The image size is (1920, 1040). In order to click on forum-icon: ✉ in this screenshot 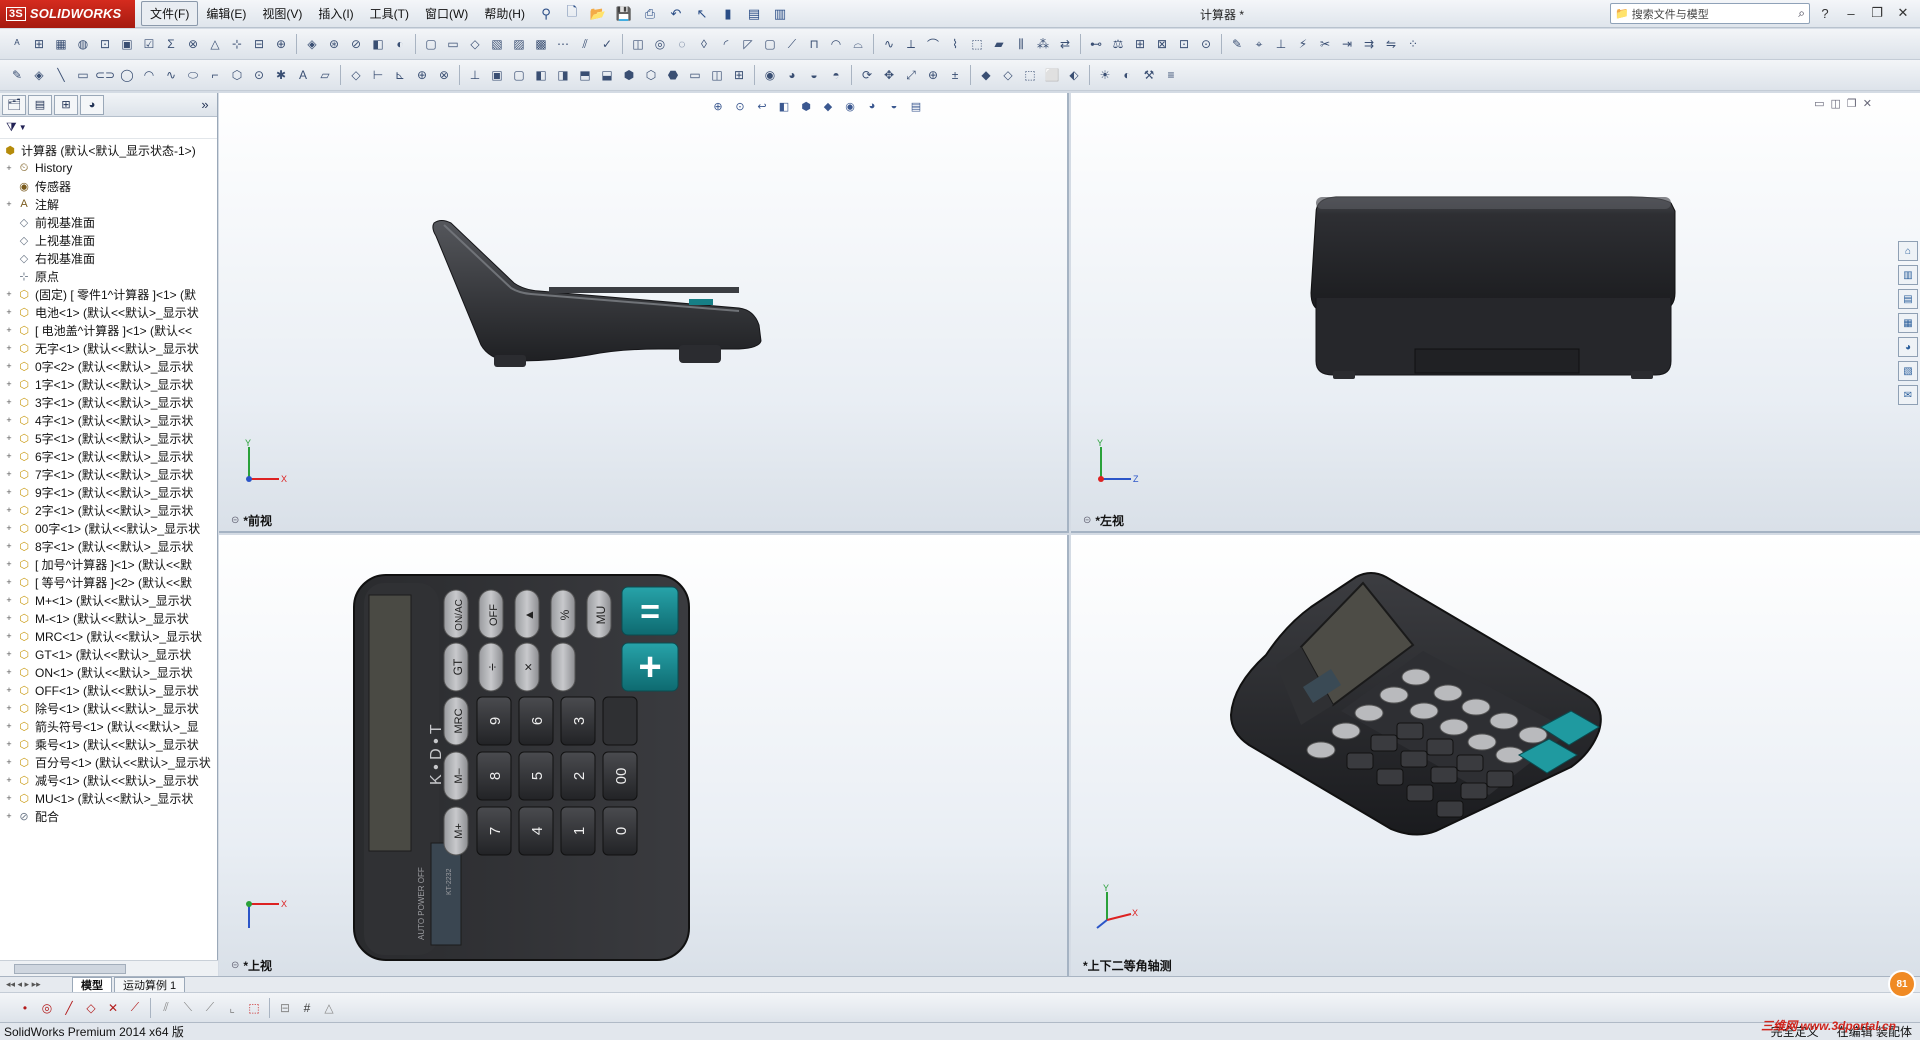, I will do `click(1908, 395)`.